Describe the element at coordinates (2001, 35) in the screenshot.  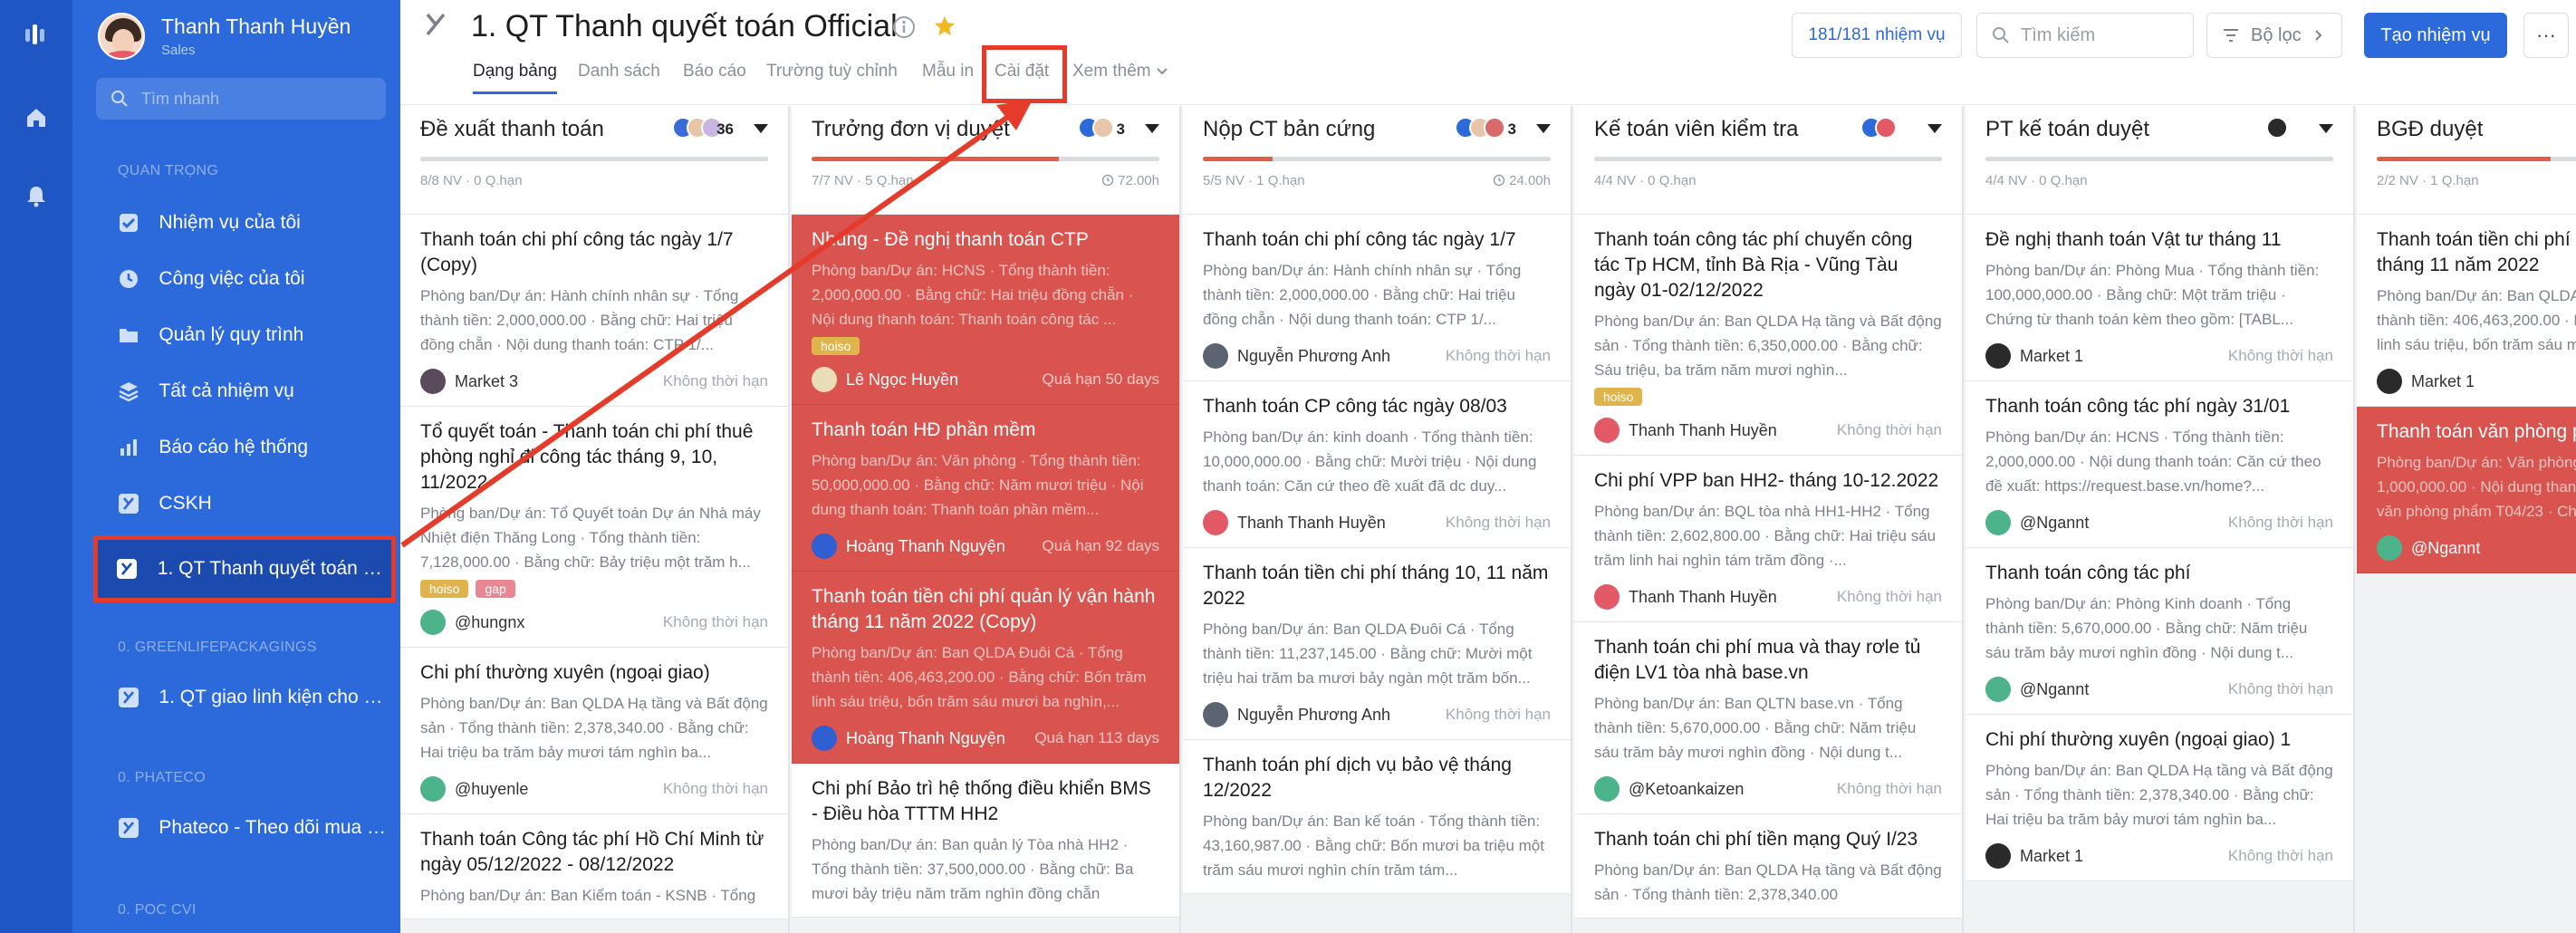
I see `search-icon` at that location.